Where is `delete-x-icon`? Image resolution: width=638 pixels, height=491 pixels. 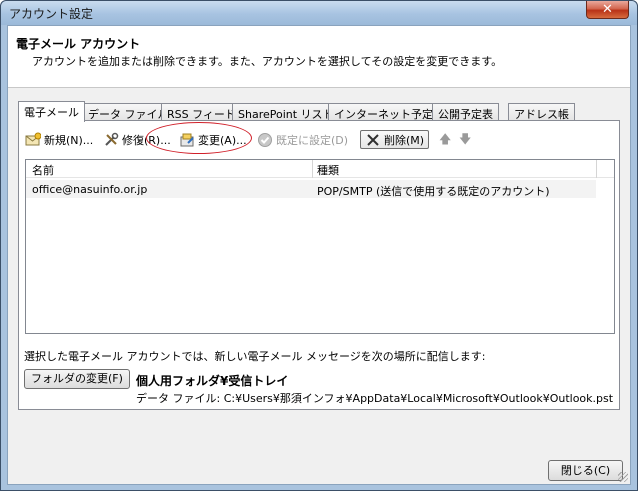
delete-x-icon is located at coordinates (373, 139).